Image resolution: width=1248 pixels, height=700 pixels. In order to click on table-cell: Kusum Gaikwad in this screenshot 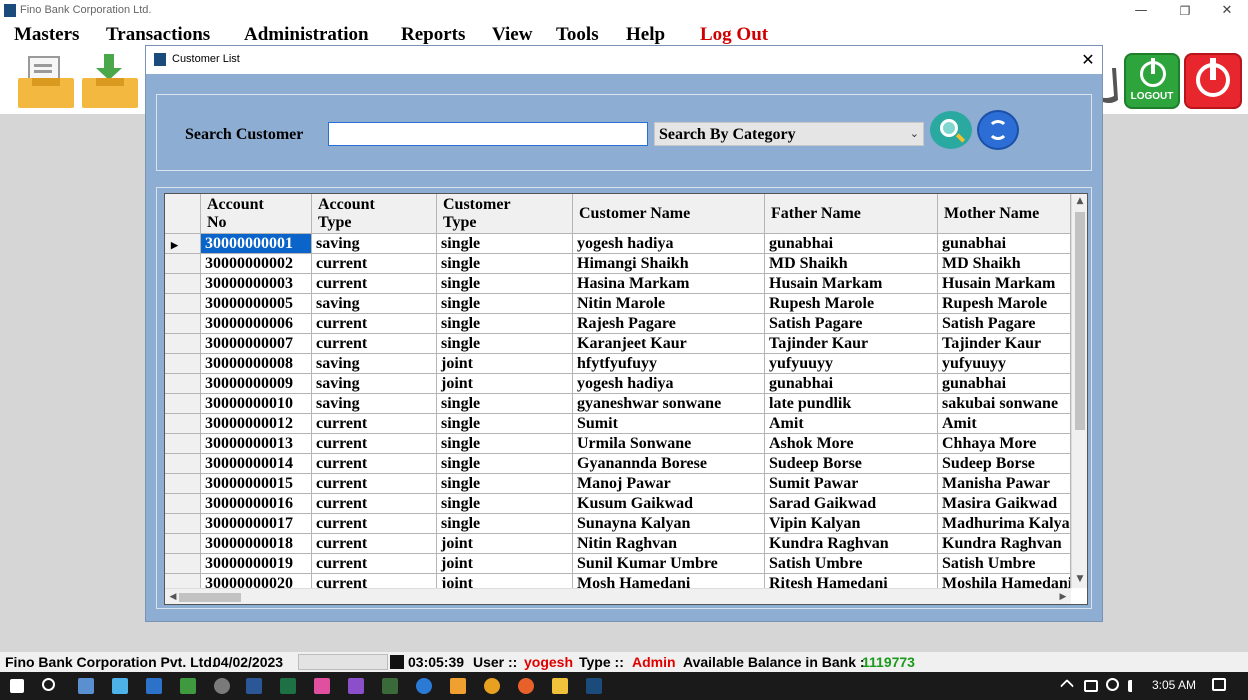, I will do `click(669, 504)`.